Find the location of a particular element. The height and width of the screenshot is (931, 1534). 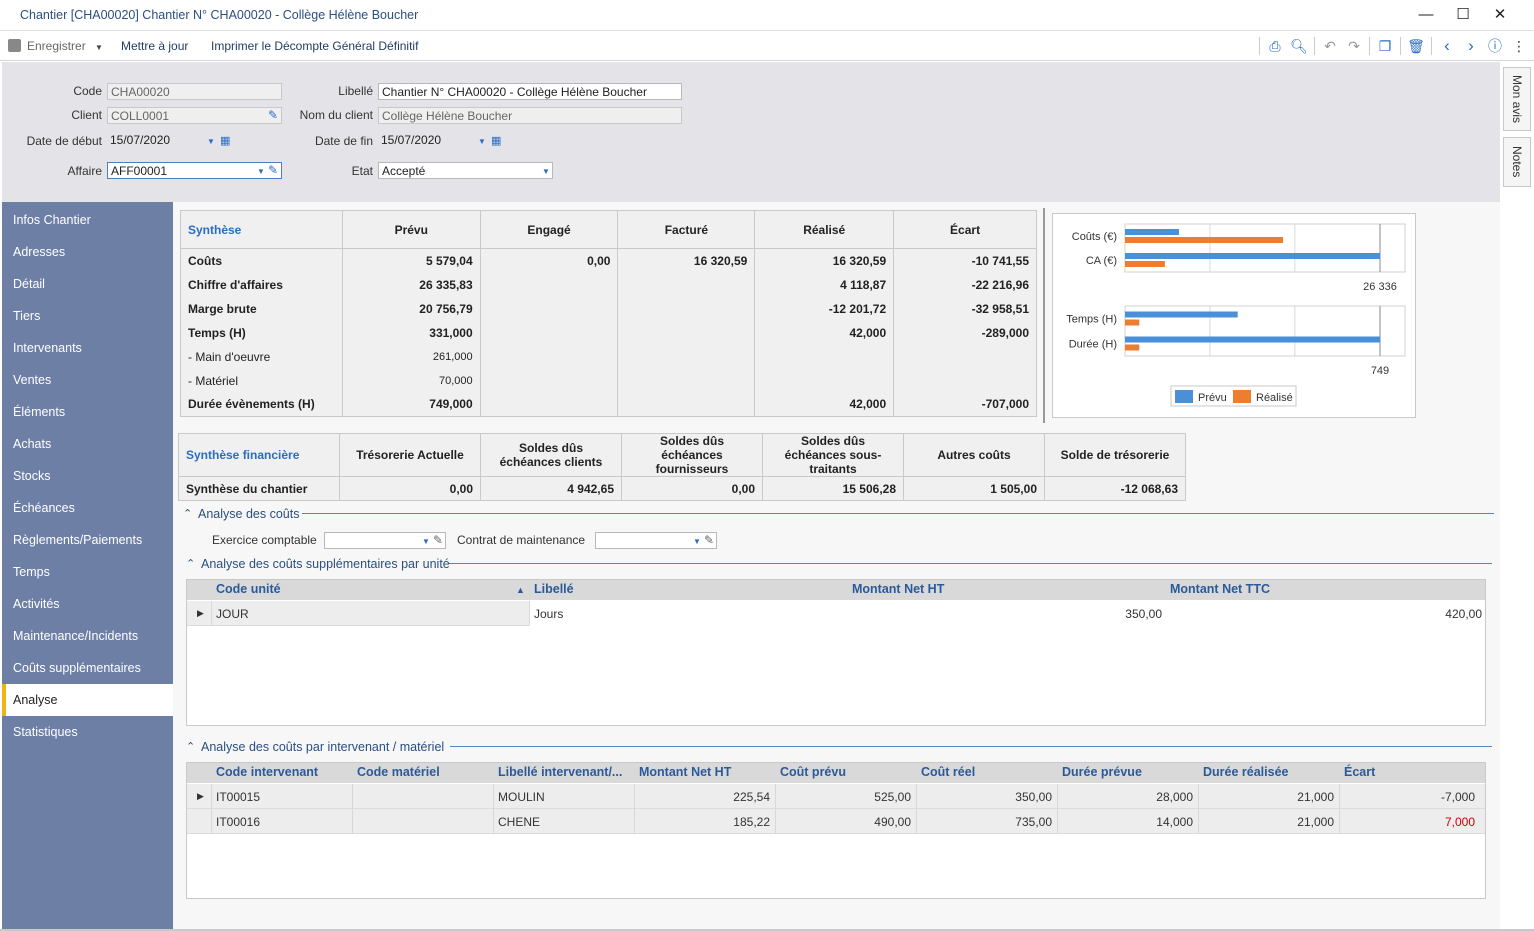

collapse-analyse-icon: ⌃ is located at coordinates (187, 513).